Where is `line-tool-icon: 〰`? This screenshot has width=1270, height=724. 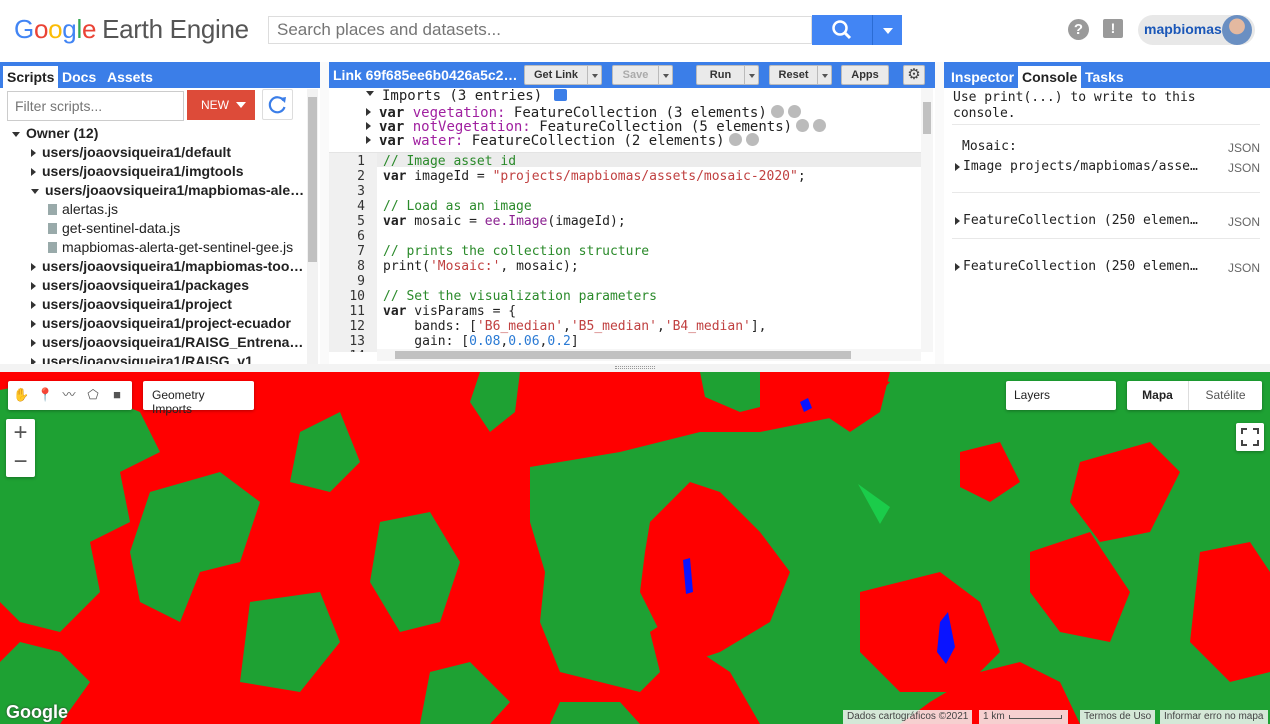 line-tool-icon: 〰 is located at coordinates (69, 395).